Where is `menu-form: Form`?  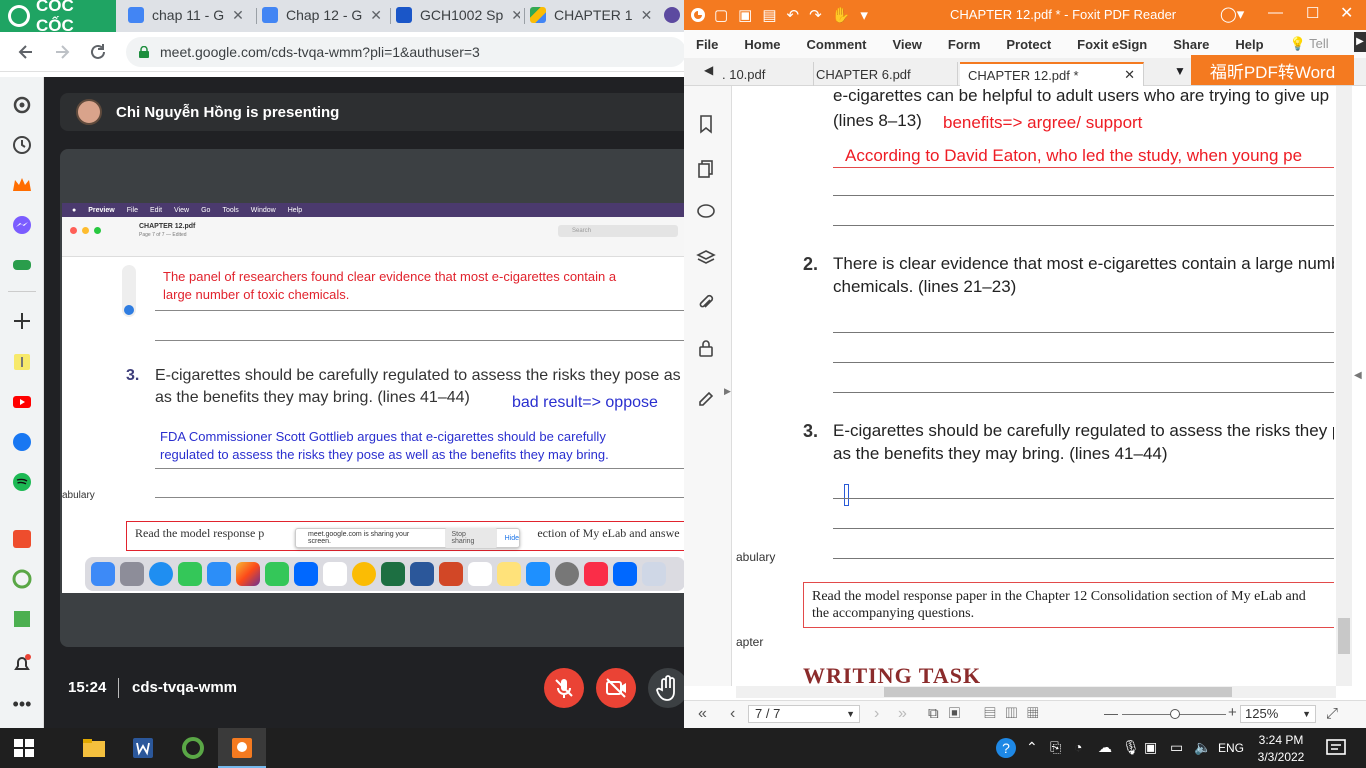
menu-form: Form is located at coordinates (964, 44).